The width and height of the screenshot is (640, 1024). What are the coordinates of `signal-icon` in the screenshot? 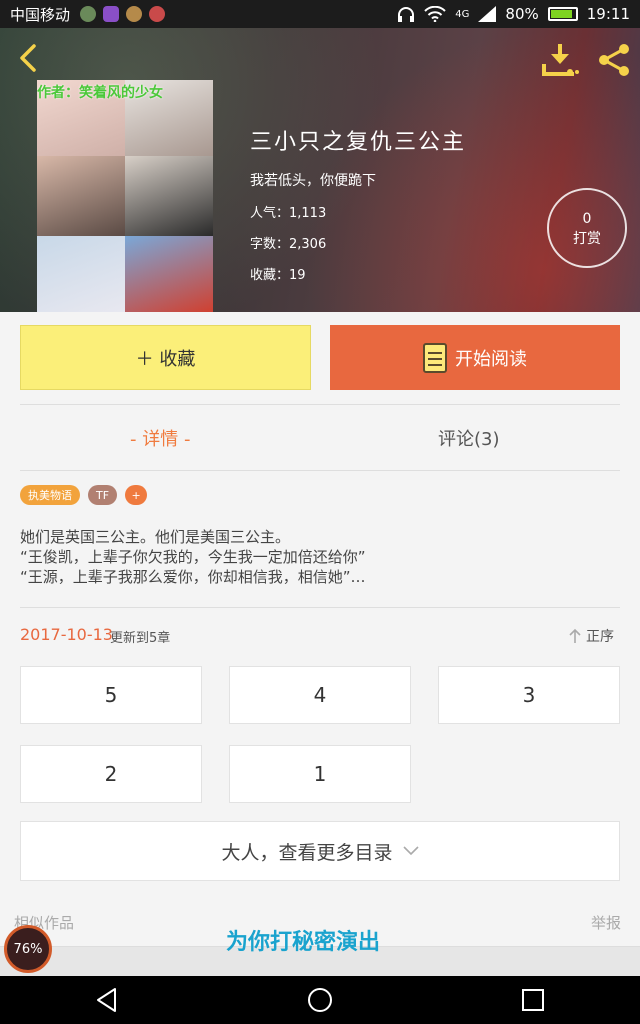 It's located at (487, 14).